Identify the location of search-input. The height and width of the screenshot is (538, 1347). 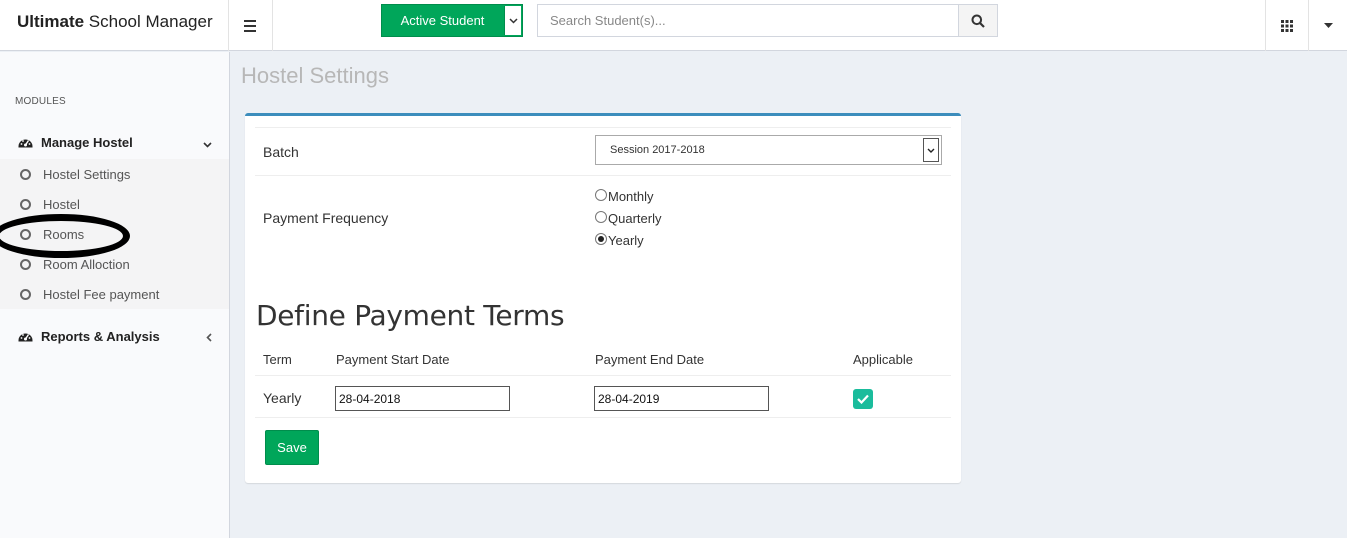
(748, 20).